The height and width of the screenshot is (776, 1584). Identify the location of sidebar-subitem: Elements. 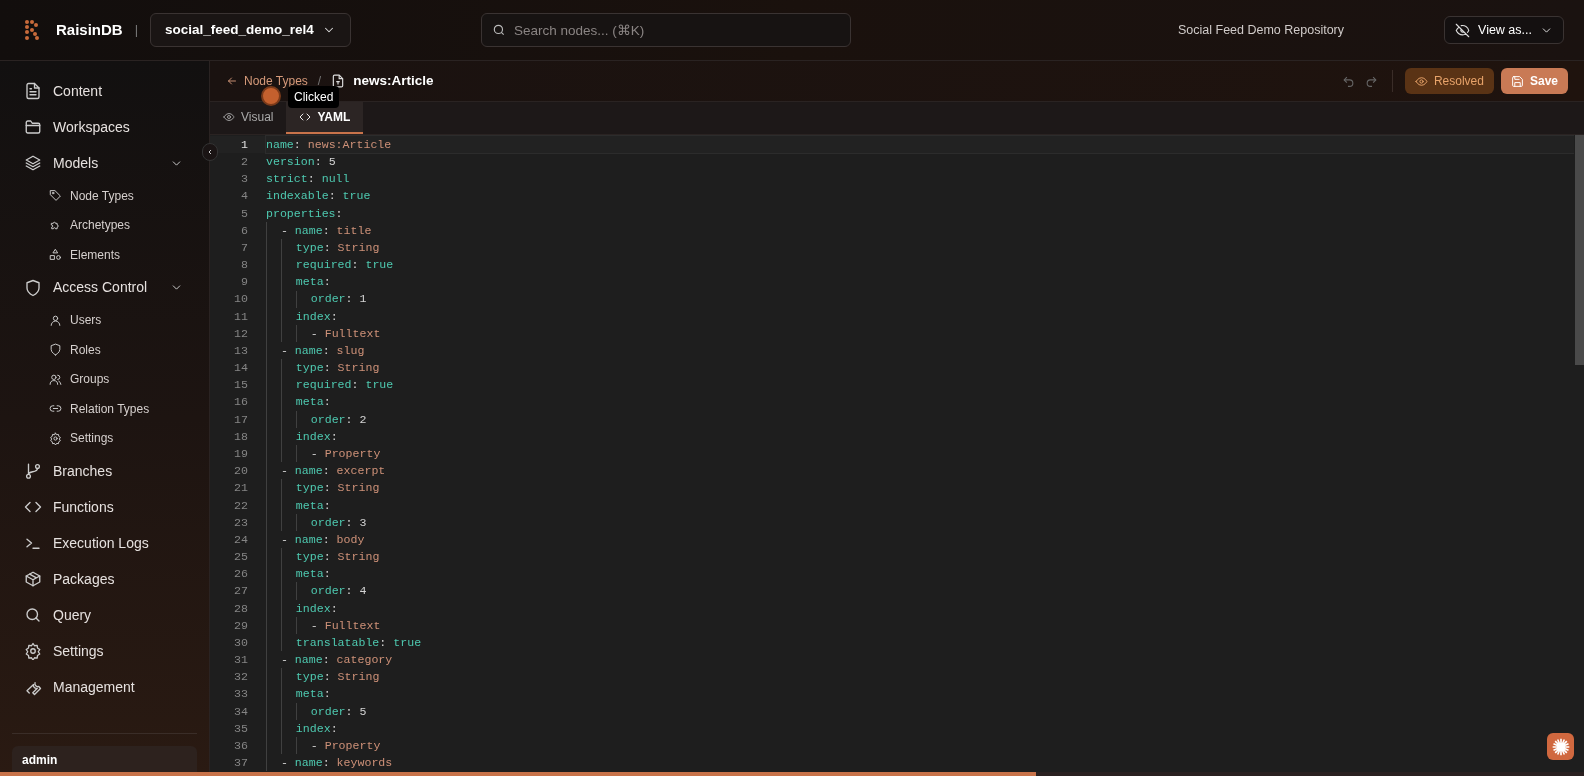
(104, 255).